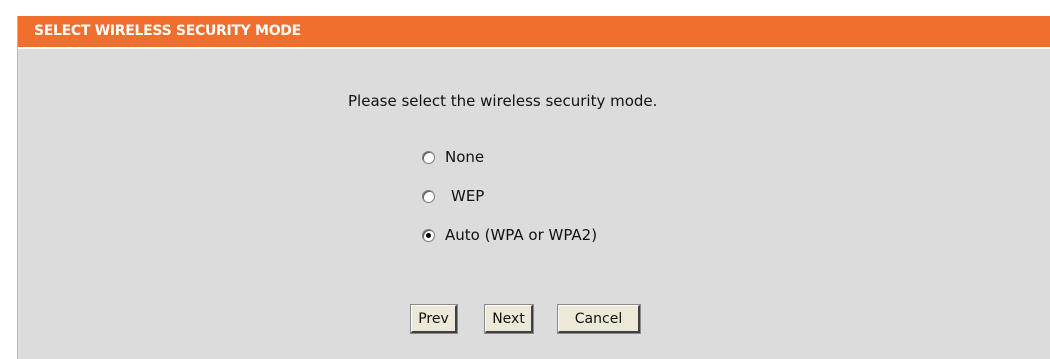 Image resolution: width=1050 pixels, height=359 pixels. I want to click on option-none-label: None, so click(465, 157).